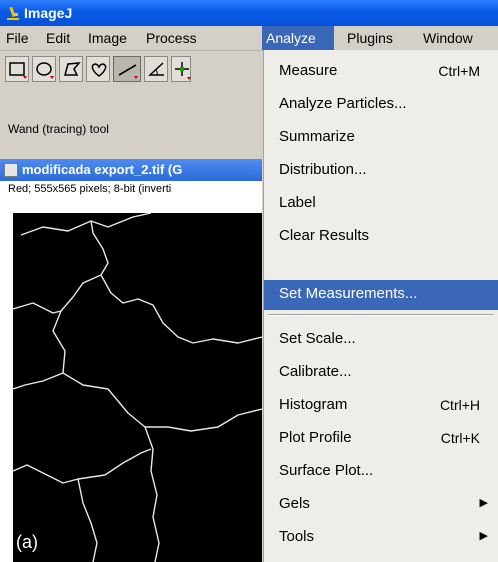 The width and height of the screenshot is (498, 562). What do you see at coordinates (381, 203) in the screenshot?
I see `menu-item-label-tool: Label` at bounding box center [381, 203].